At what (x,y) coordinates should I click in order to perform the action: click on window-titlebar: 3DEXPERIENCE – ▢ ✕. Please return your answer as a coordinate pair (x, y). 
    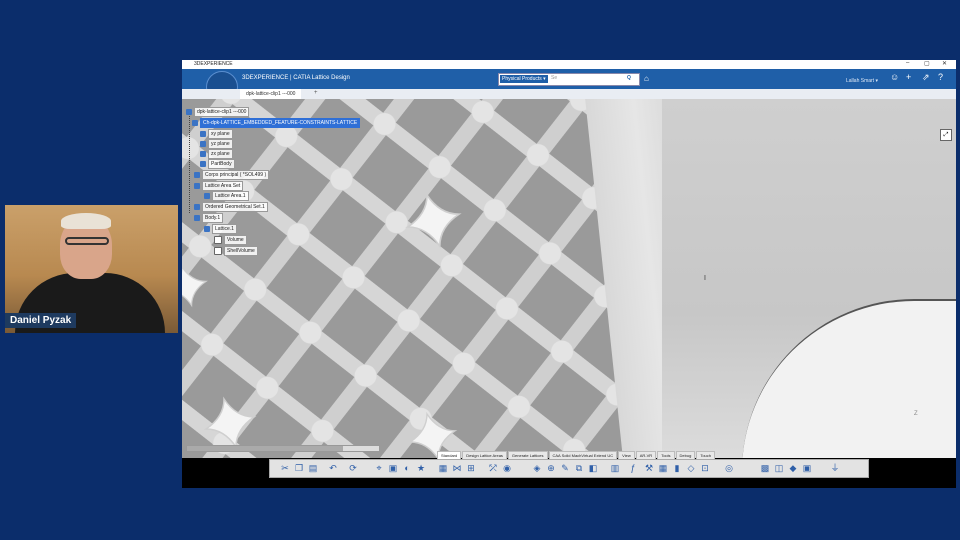
    Looking at the image, I should click on (569, 64).